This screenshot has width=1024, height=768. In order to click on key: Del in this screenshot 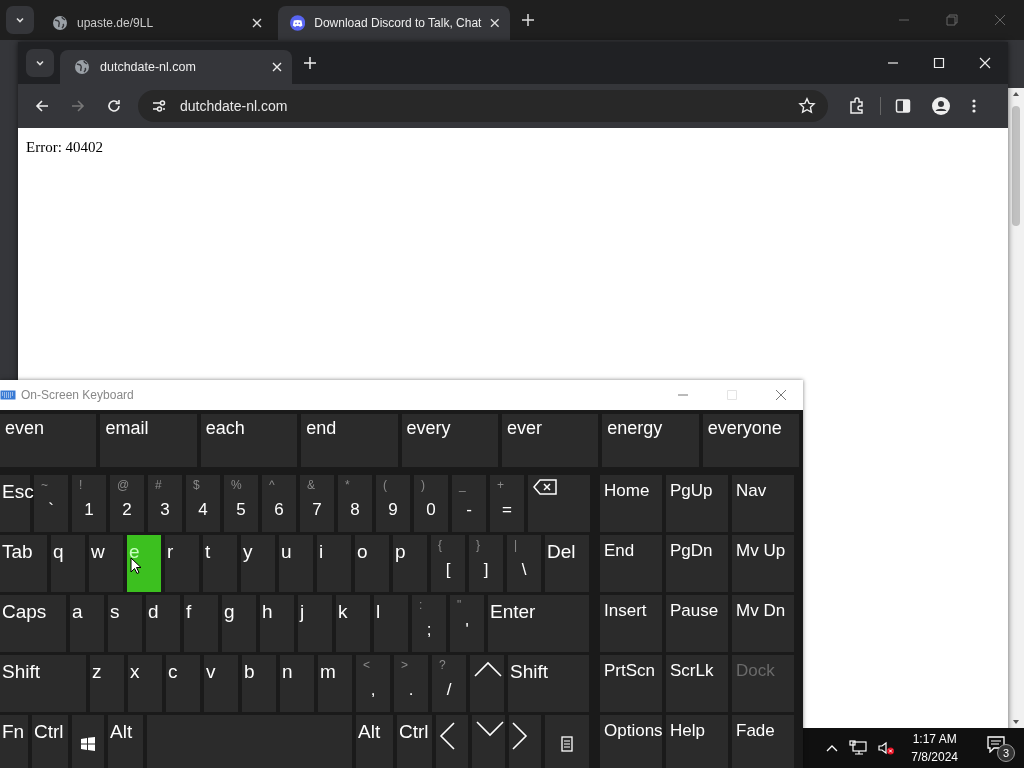, I will do `click(567, 563)`.